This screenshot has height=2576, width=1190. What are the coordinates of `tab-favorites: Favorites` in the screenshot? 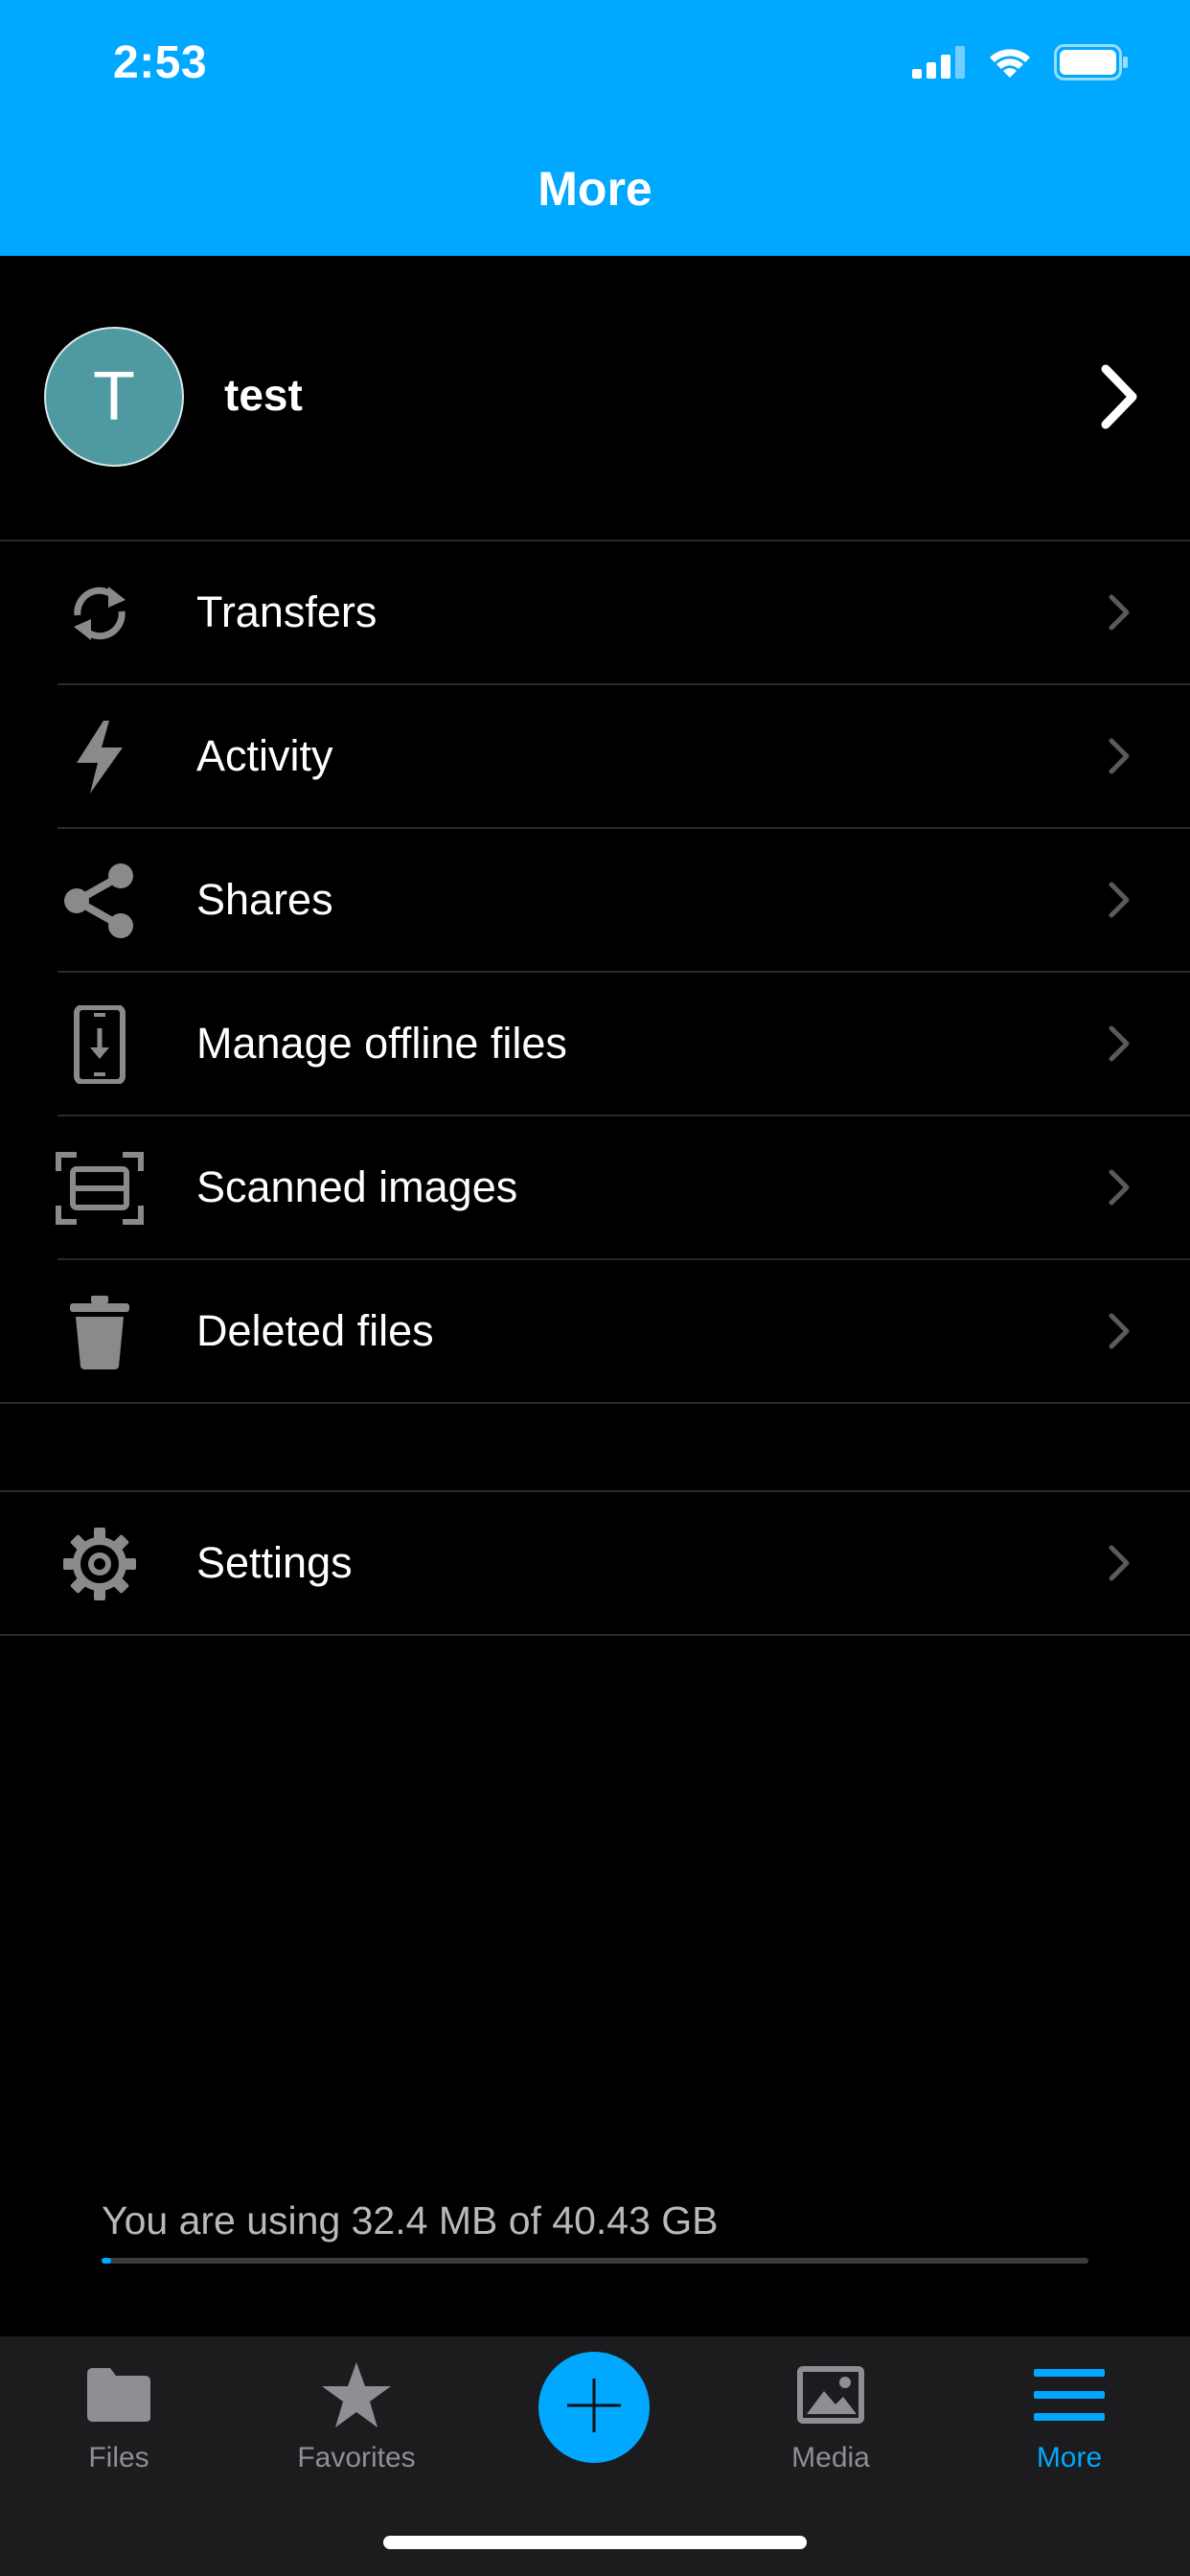 It's located at (357, 2416).